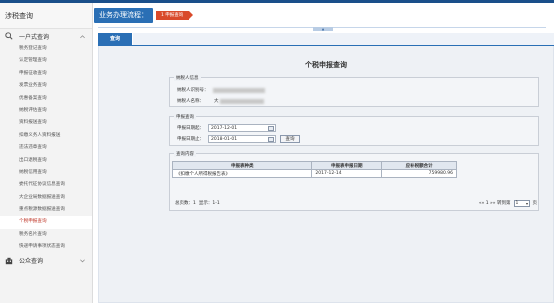 The height and width of the screenshot is (303, 554). Describe the element at coordinates (521, 203) in the screenshot. I see `page-select: 1` at that location.